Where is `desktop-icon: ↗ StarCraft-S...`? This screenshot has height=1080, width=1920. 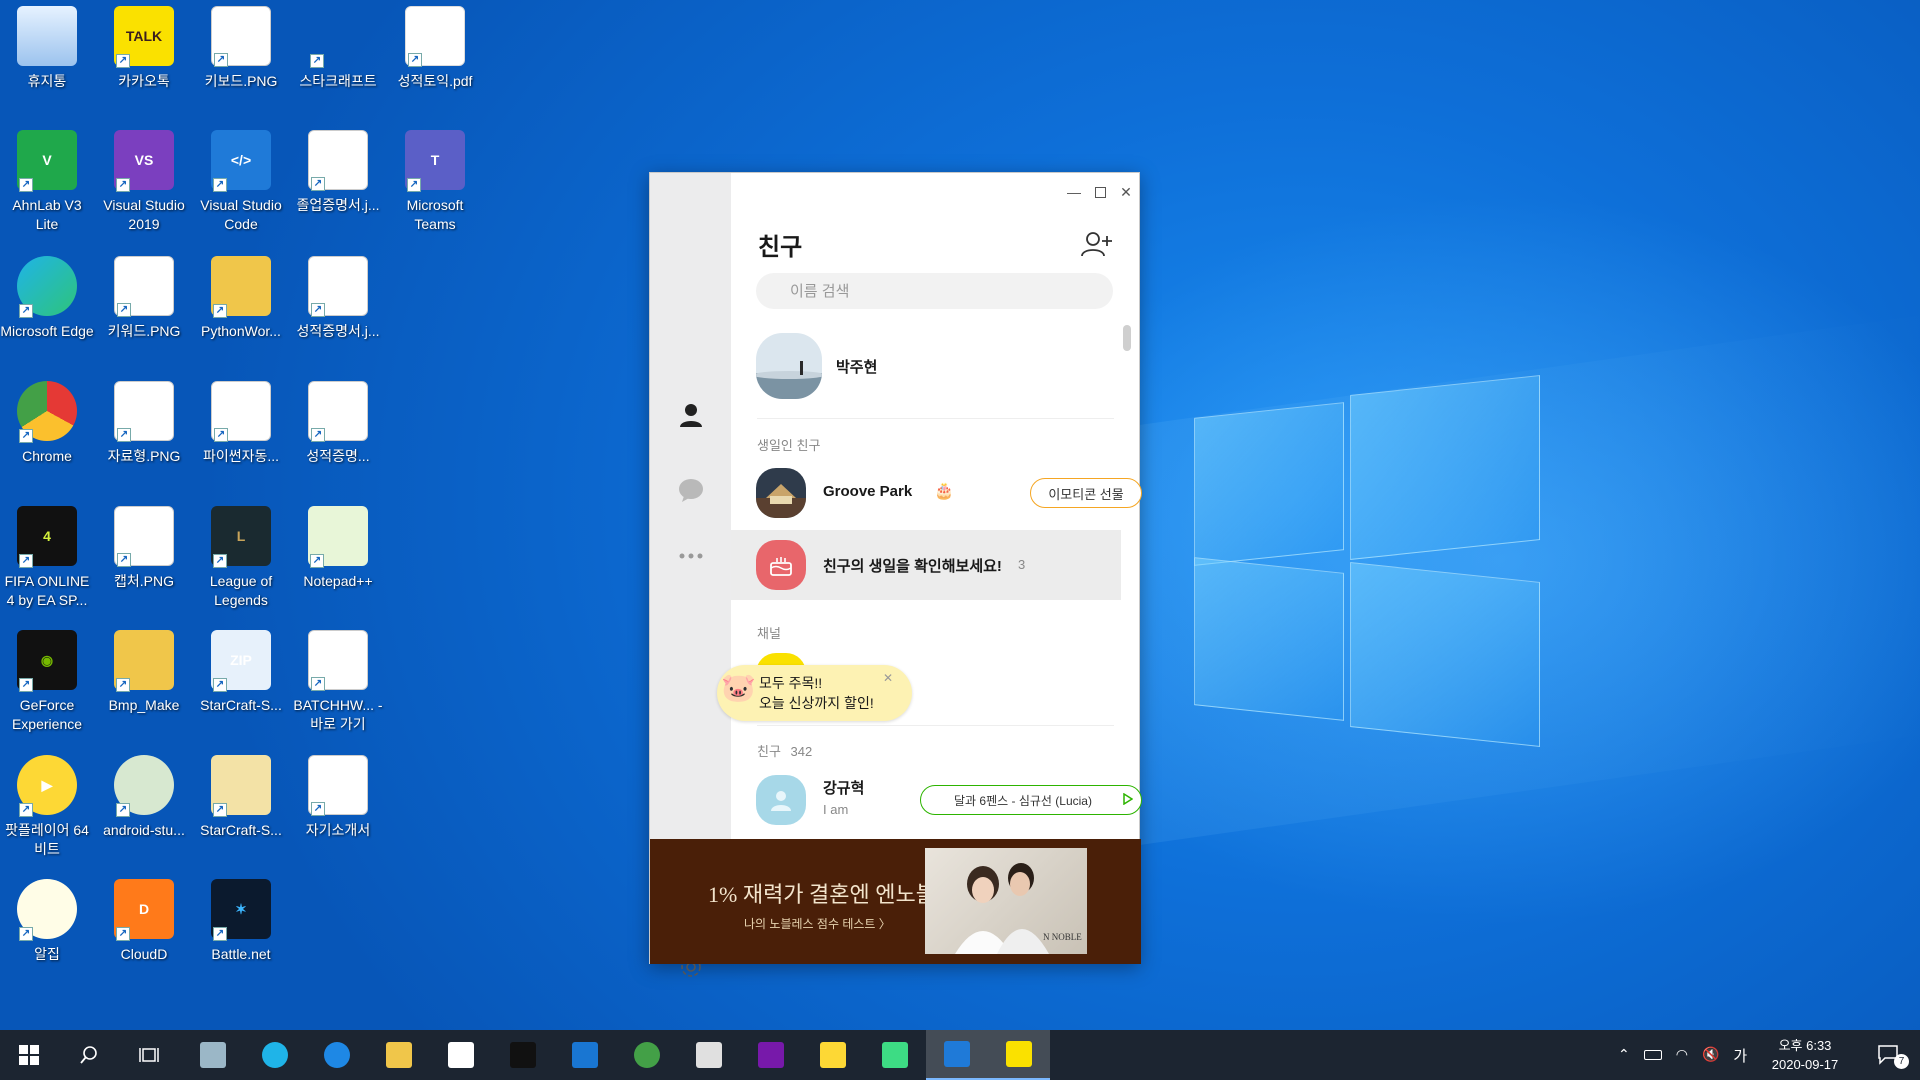 desktop-icon: ↗ StarCraft-S... is located at coordinates (241, 804).